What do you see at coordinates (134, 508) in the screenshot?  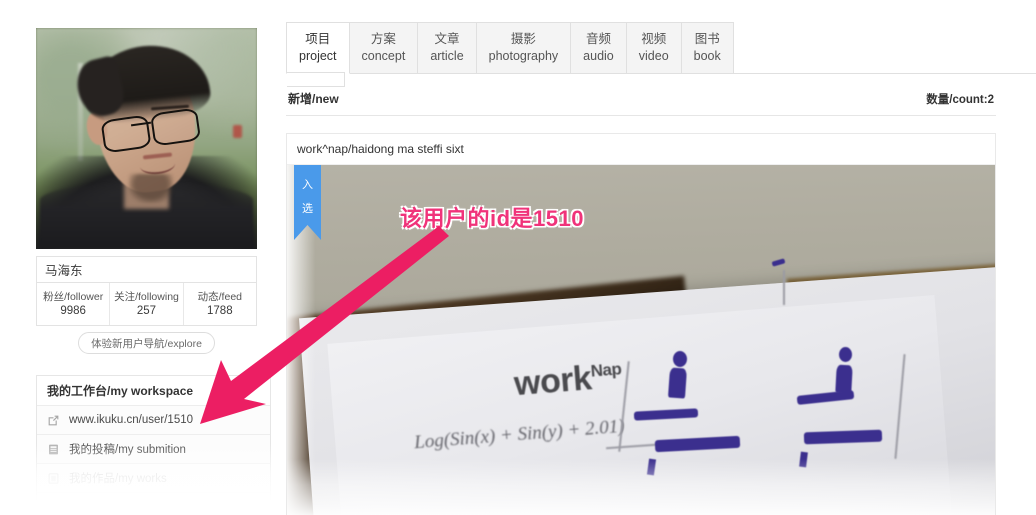 I see `workspace-item-label: 我的关注/my connections` at bounding box center [134, 508].